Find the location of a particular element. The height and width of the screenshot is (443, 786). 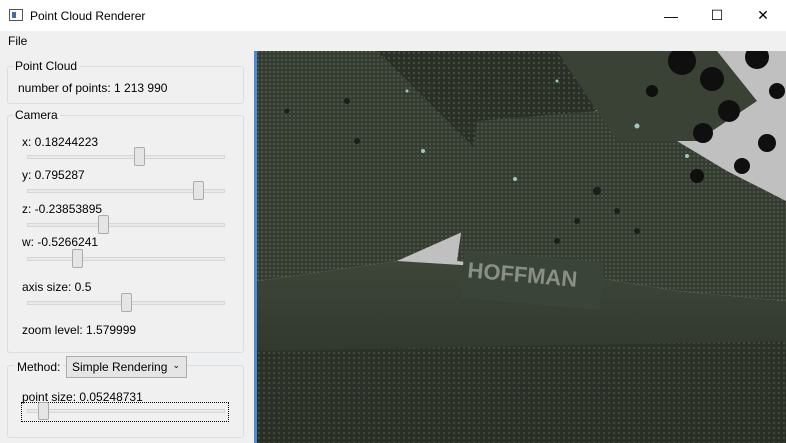

z-label: z: -0.23853895 is located at coordinates (62, 209).